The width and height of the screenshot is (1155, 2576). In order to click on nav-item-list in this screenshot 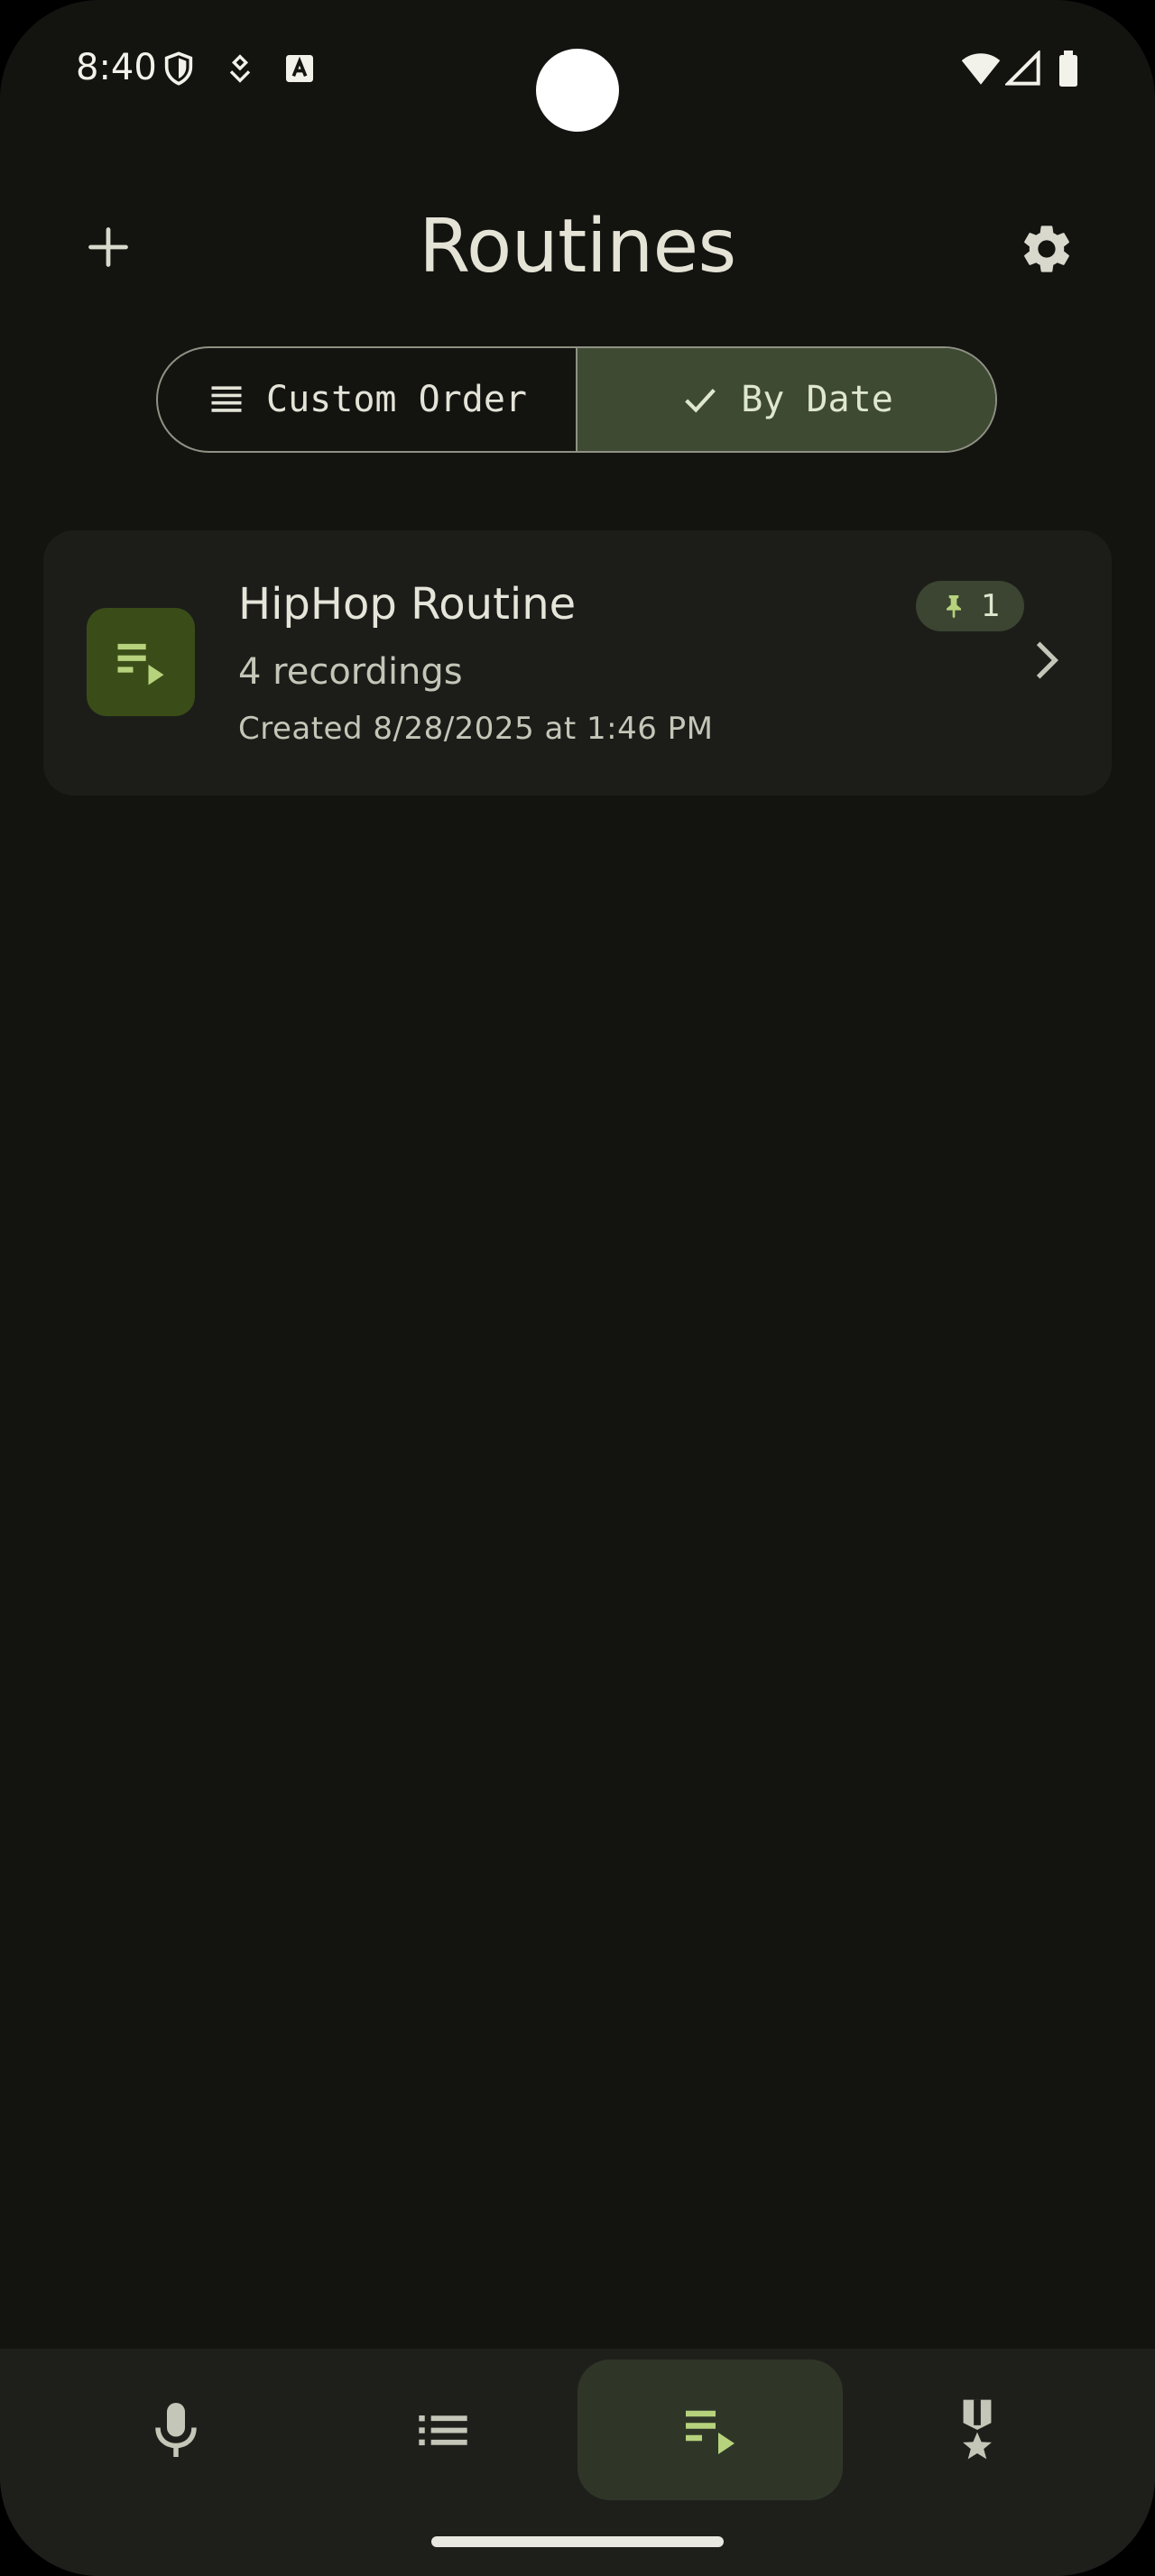, I will do `click(443, 2430)`.